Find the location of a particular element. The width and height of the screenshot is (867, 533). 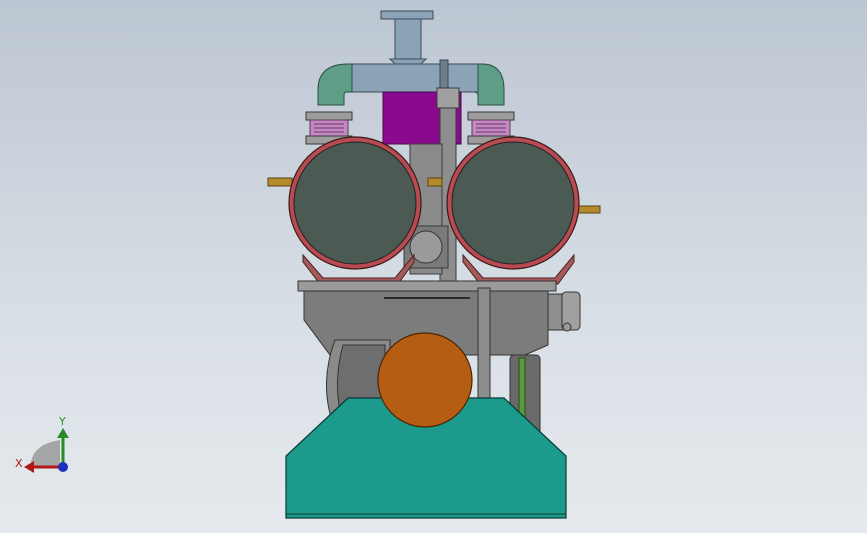

right-elbow is located at coordinates (489, 84).